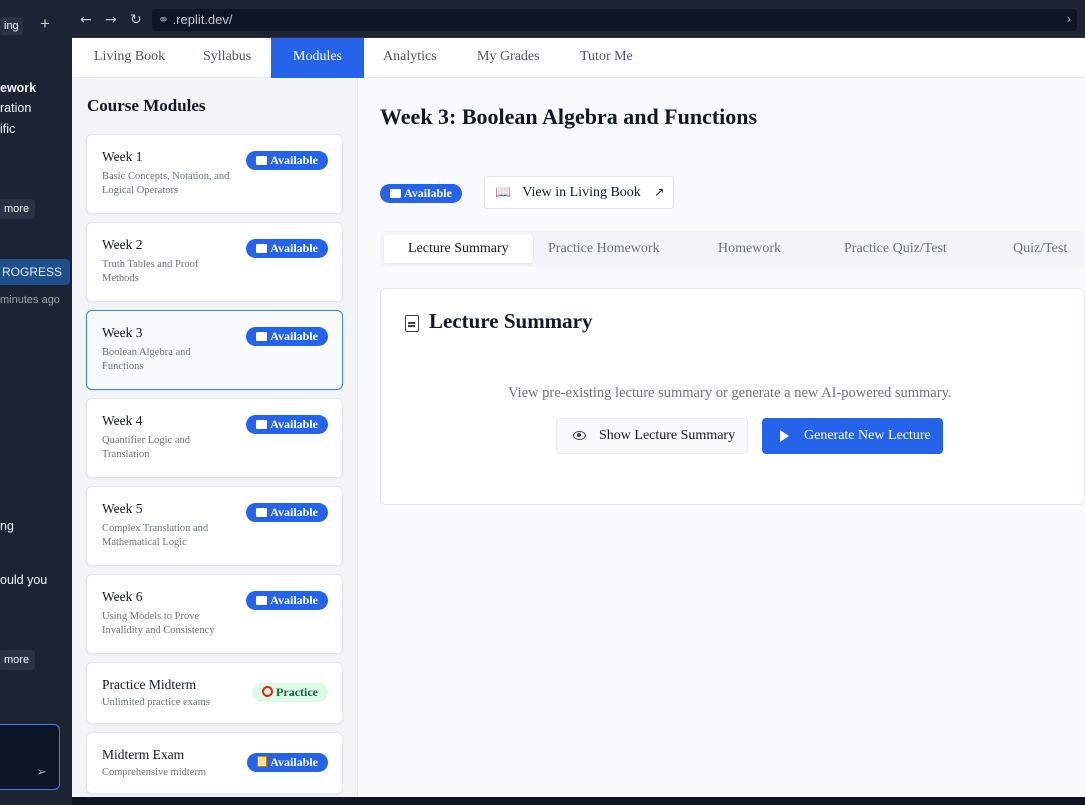 The height and width of the screenshot is (805, 1085). What do you see at coordinates (122, 156) in the screenshot?
I see `module-title: Week 1` at bounding box center [122, 156].